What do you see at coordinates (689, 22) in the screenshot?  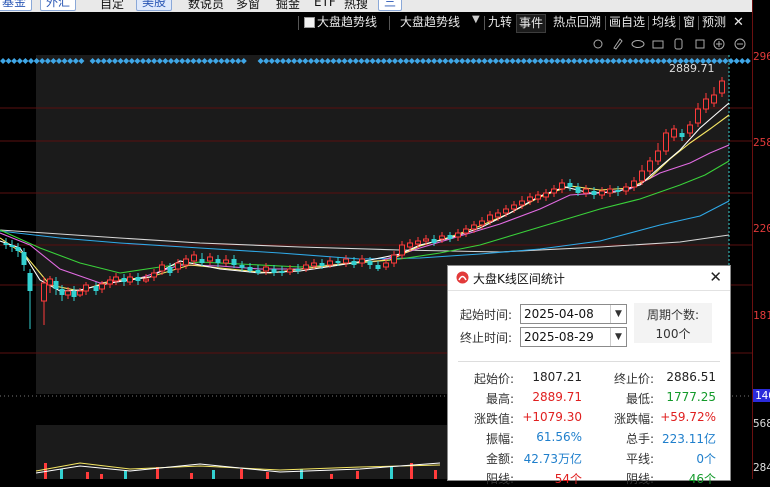 I see `toolbar-window: 窗` at bounding box center [689, 22].